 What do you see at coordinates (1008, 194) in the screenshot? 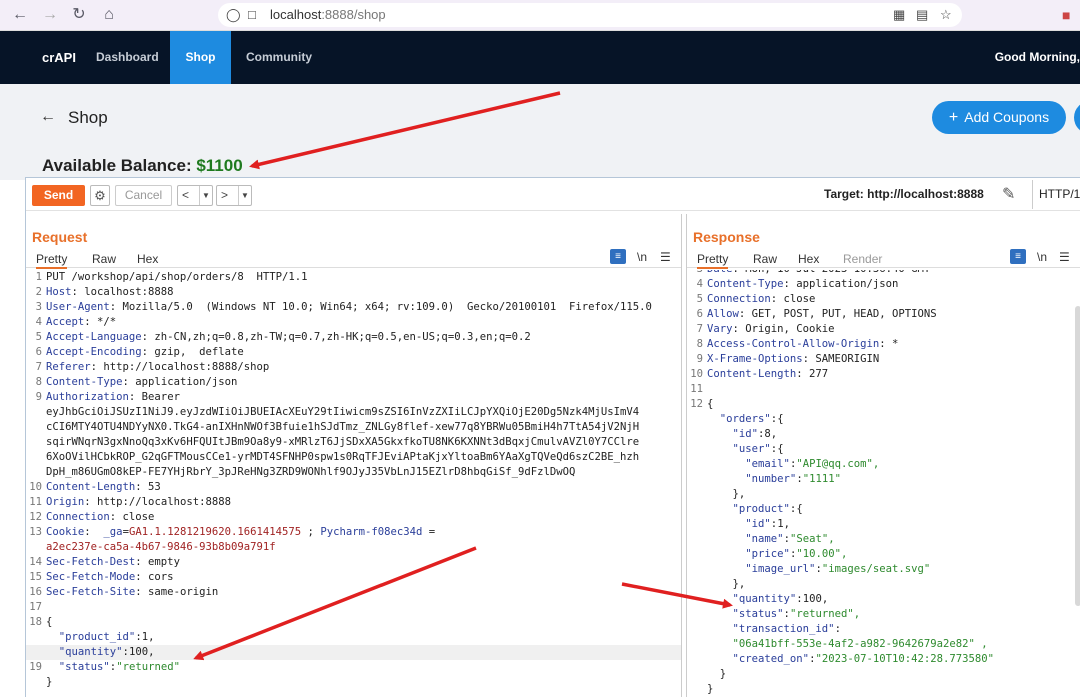
I see `edit-pencil-icon: ✎` at bounding box center [1008, 194].